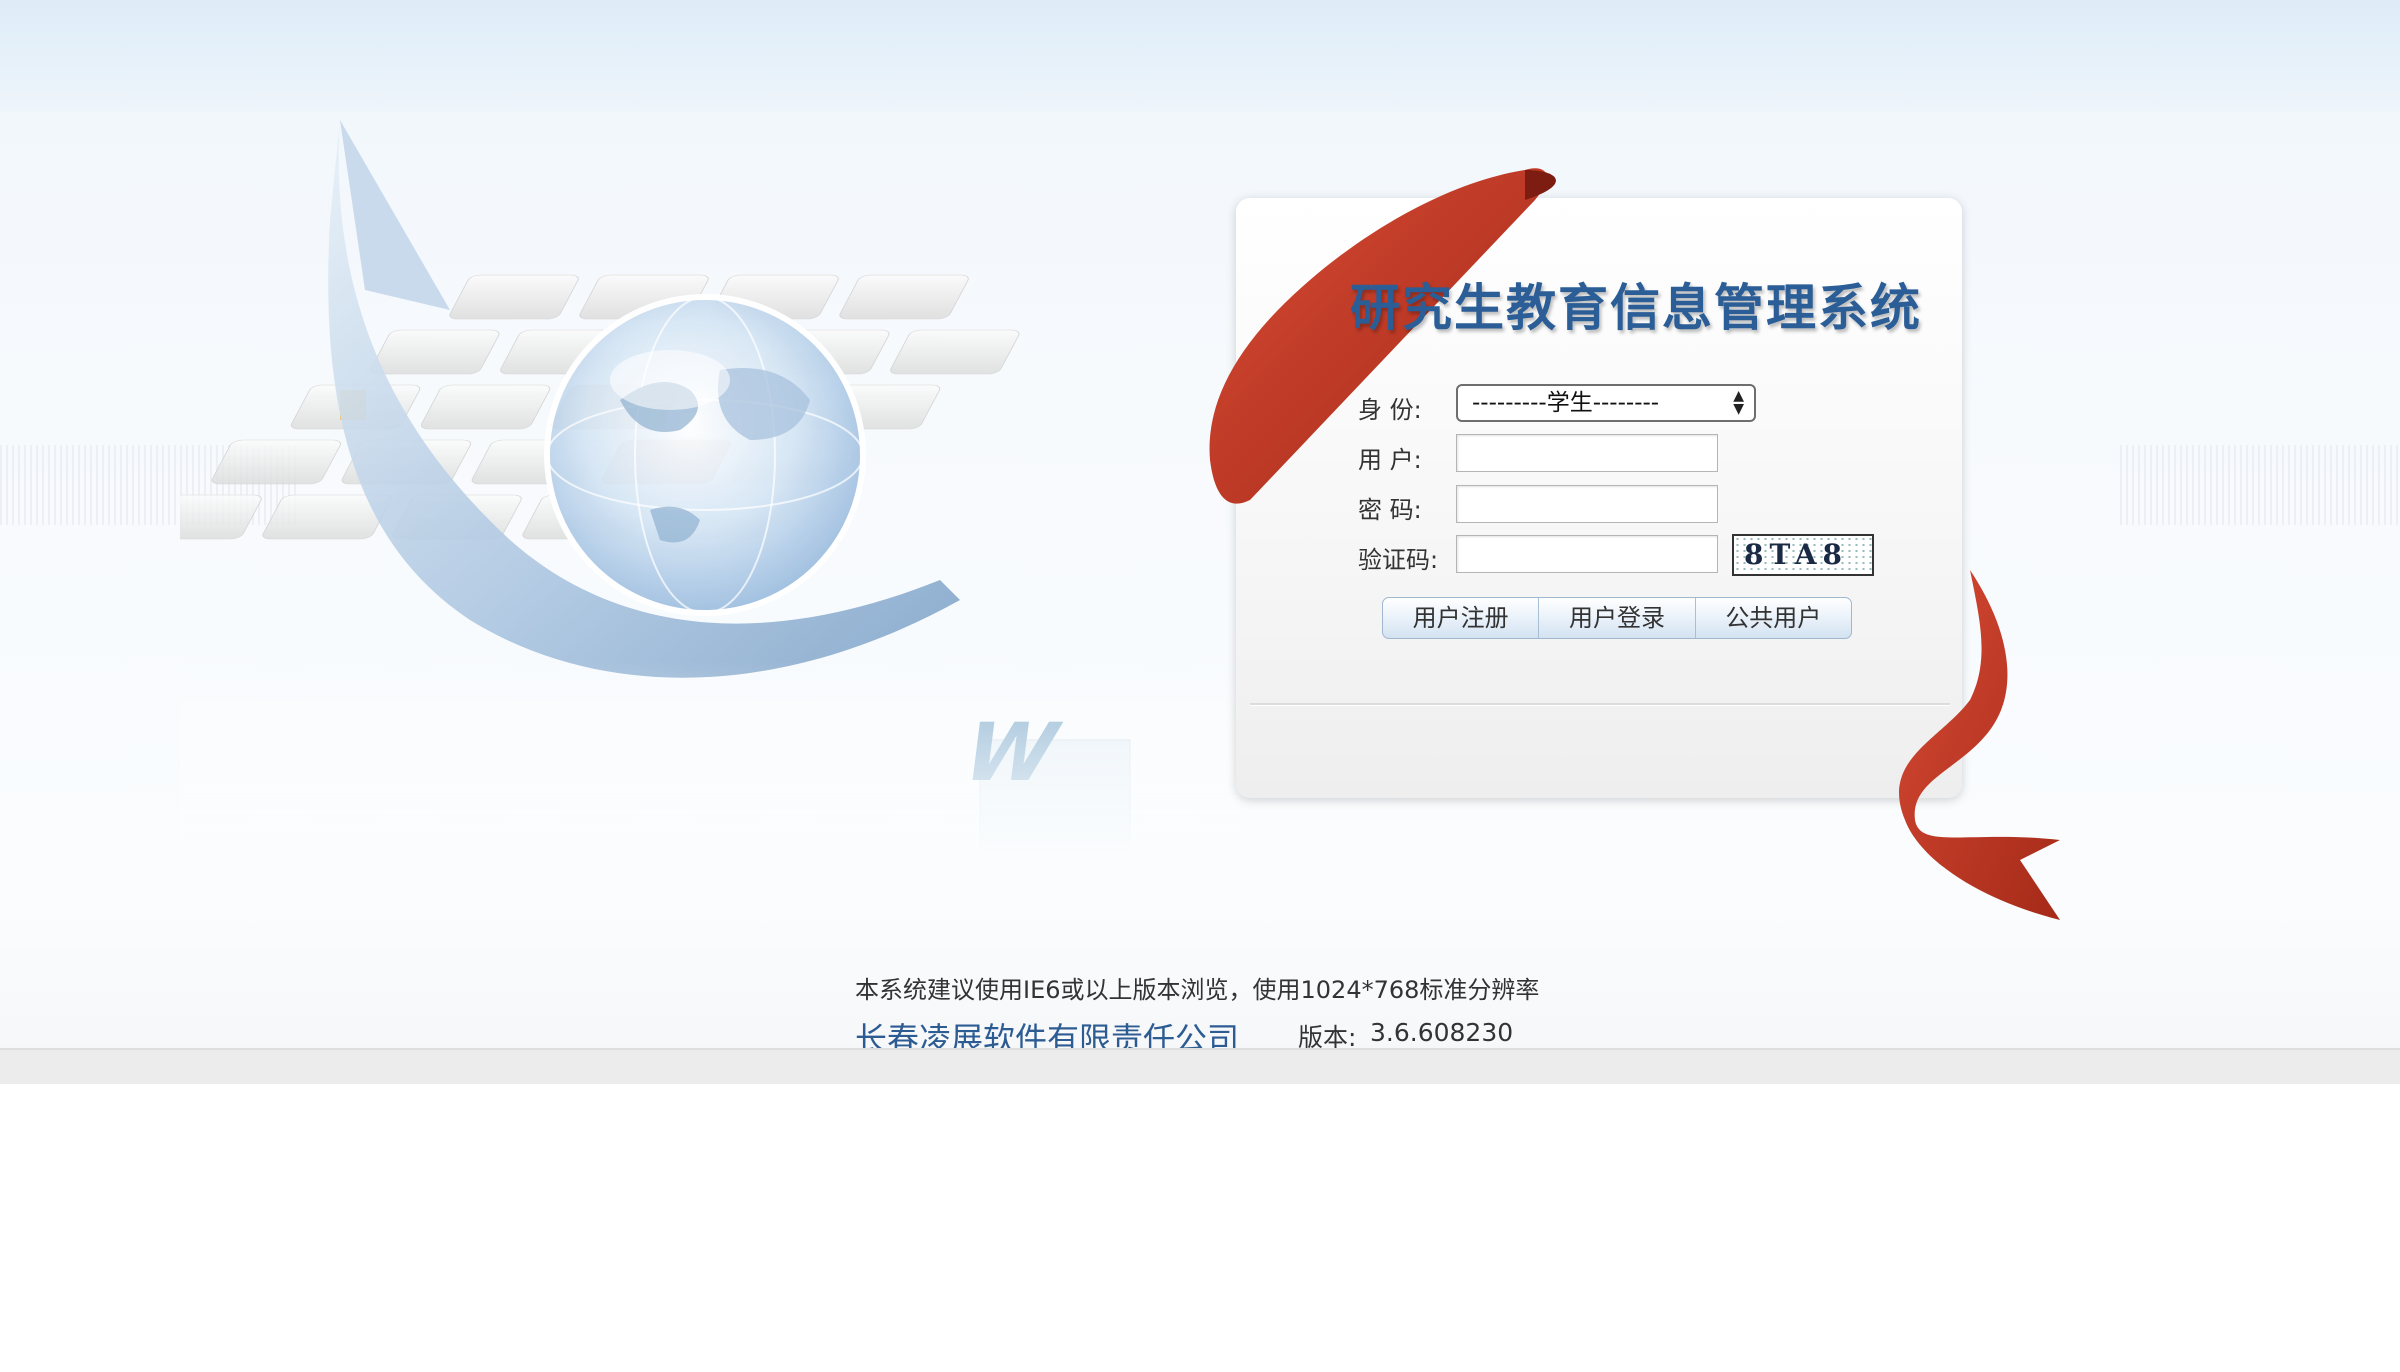 This screenshot has width=2400, height=1372. Describe the element at coordinates (1600, 704) in the screenshot. I see `panel-divider` at that location.